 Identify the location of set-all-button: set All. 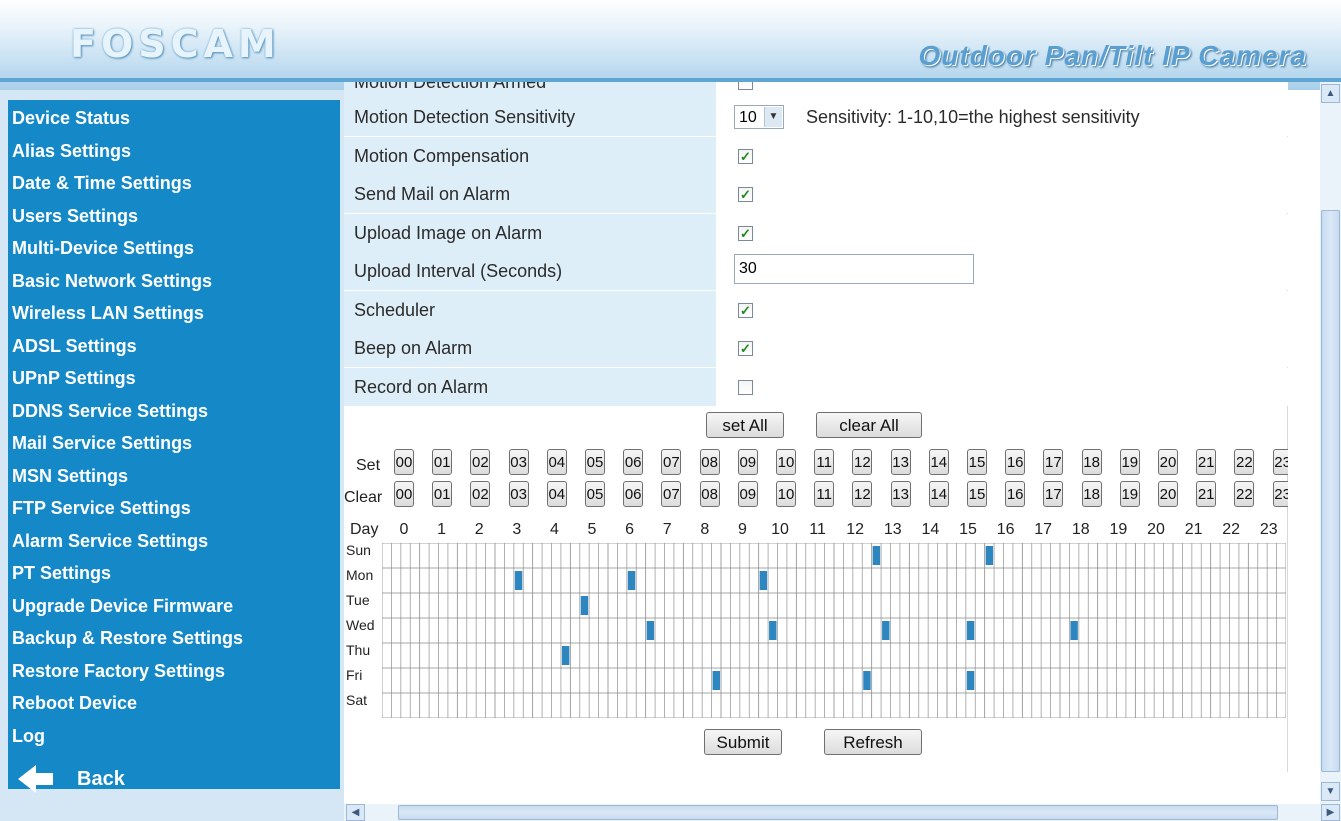
(745, 425).